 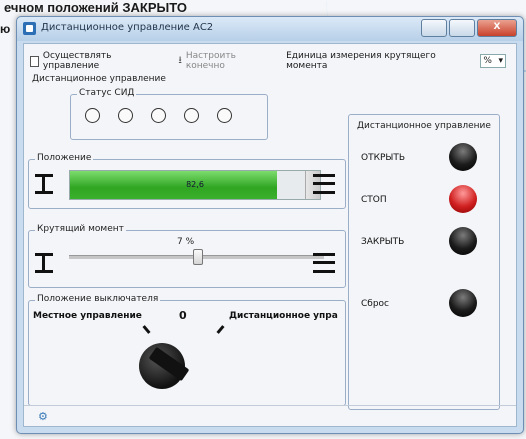 I want to click on window-title: Дистанционное управление АС2, so click(x=127, y=27).